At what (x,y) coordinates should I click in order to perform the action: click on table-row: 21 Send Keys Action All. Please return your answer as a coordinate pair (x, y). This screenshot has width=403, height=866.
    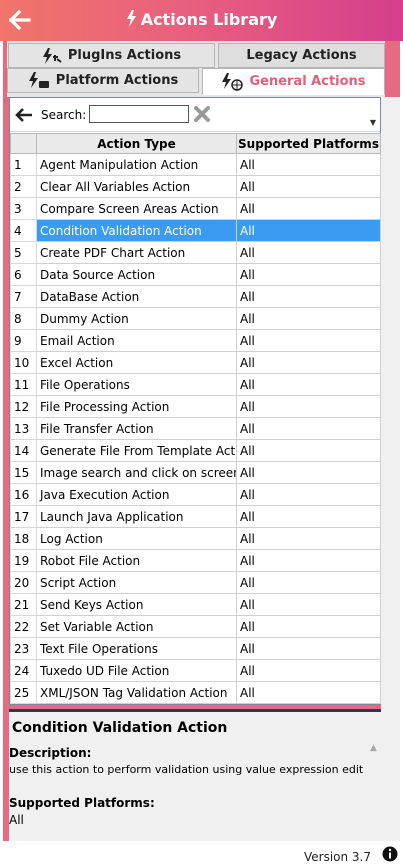
    Looking at the image, I should click on (195, 604).